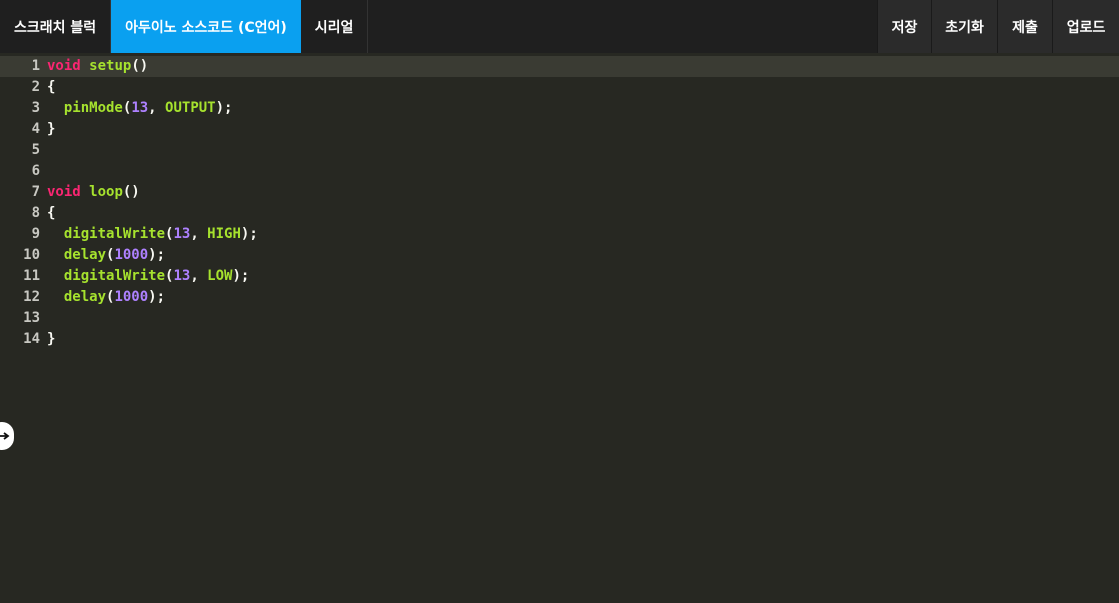  I want to click on code-line: 13, so click(559, 318).